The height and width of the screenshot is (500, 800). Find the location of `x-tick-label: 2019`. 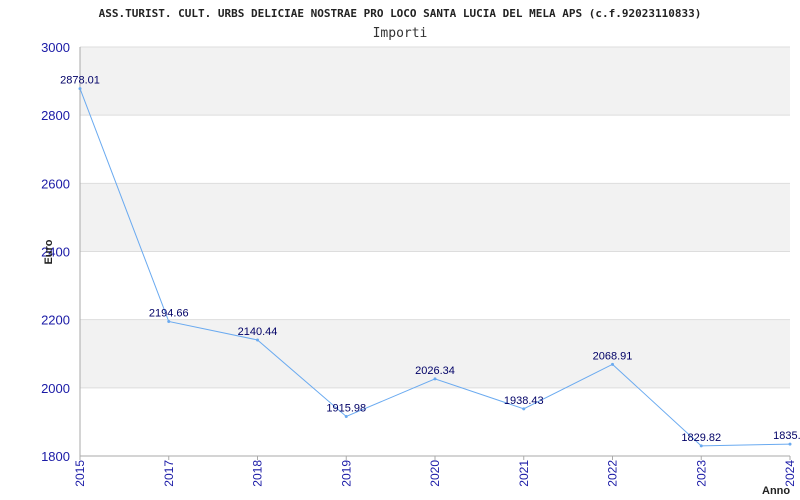

x-tick-label: 2019 is located at coordinates (346, 473).